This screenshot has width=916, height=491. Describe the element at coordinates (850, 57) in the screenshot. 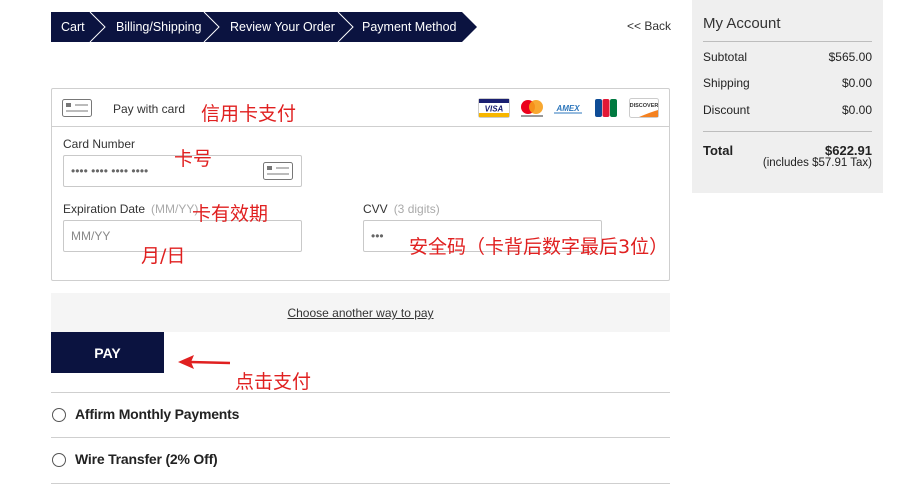

I see `subtotal-value: $565.00` at that location.